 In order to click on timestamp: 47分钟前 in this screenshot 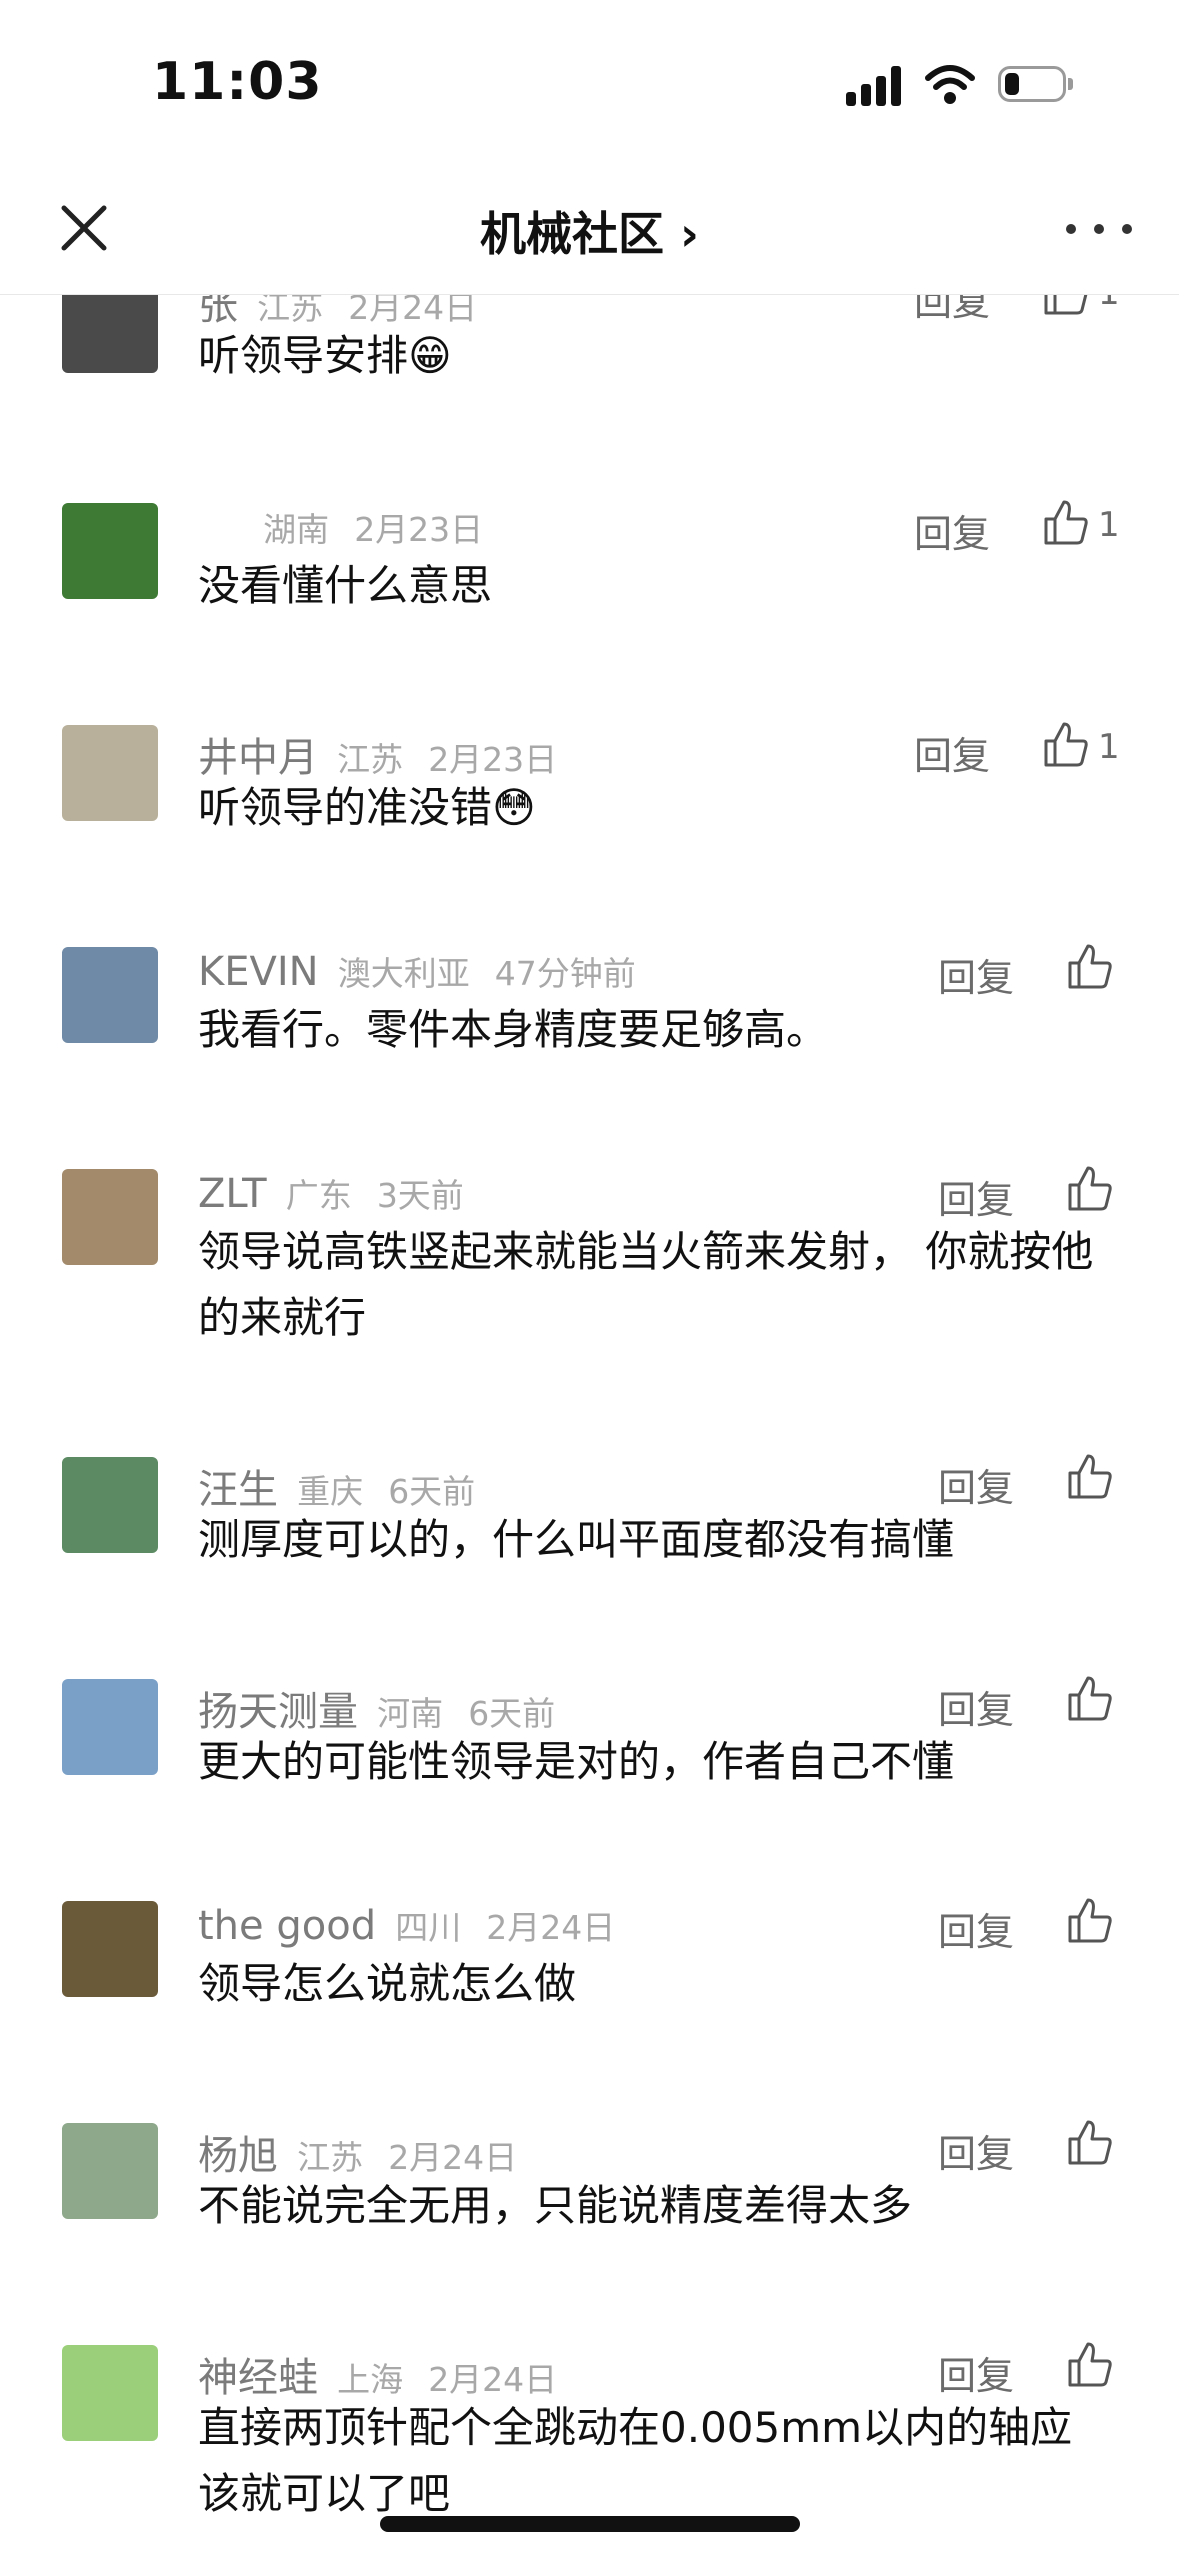, I will do `click(565, 973)`.